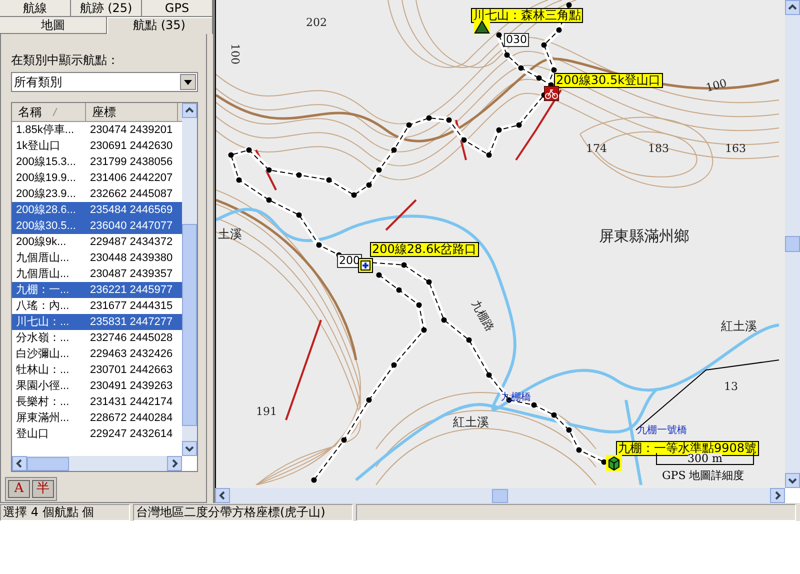 The height and width of the screenshot is (574, 800). What do you see at coordinates (132, 112) in the screenshot?
I see `column-header: 座標` at bounding box center [132, 112].